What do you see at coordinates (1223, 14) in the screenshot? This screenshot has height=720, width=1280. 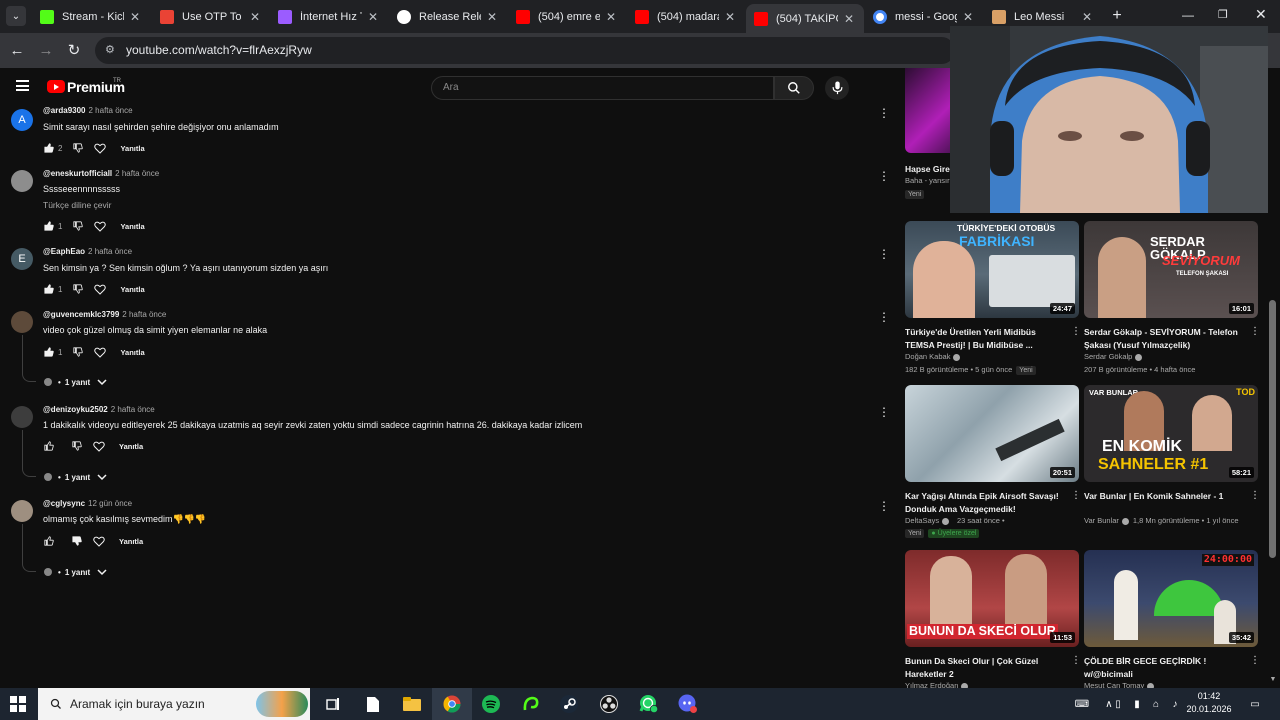 I see `restore-icon: ❐` at bounding box center [1223, 14].